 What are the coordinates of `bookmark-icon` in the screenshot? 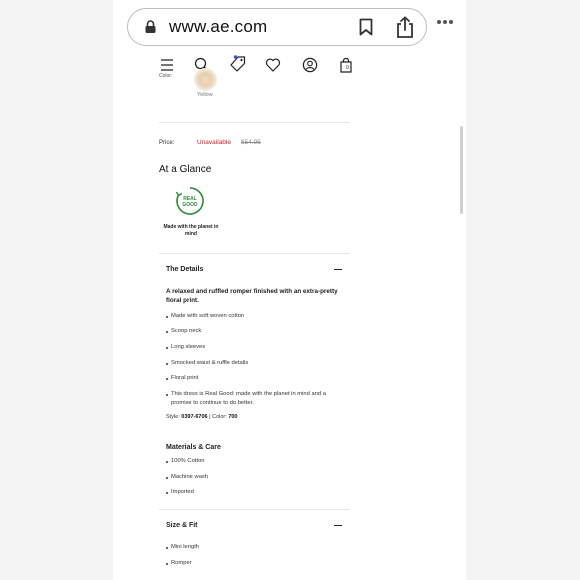 It's located at (366, 27).